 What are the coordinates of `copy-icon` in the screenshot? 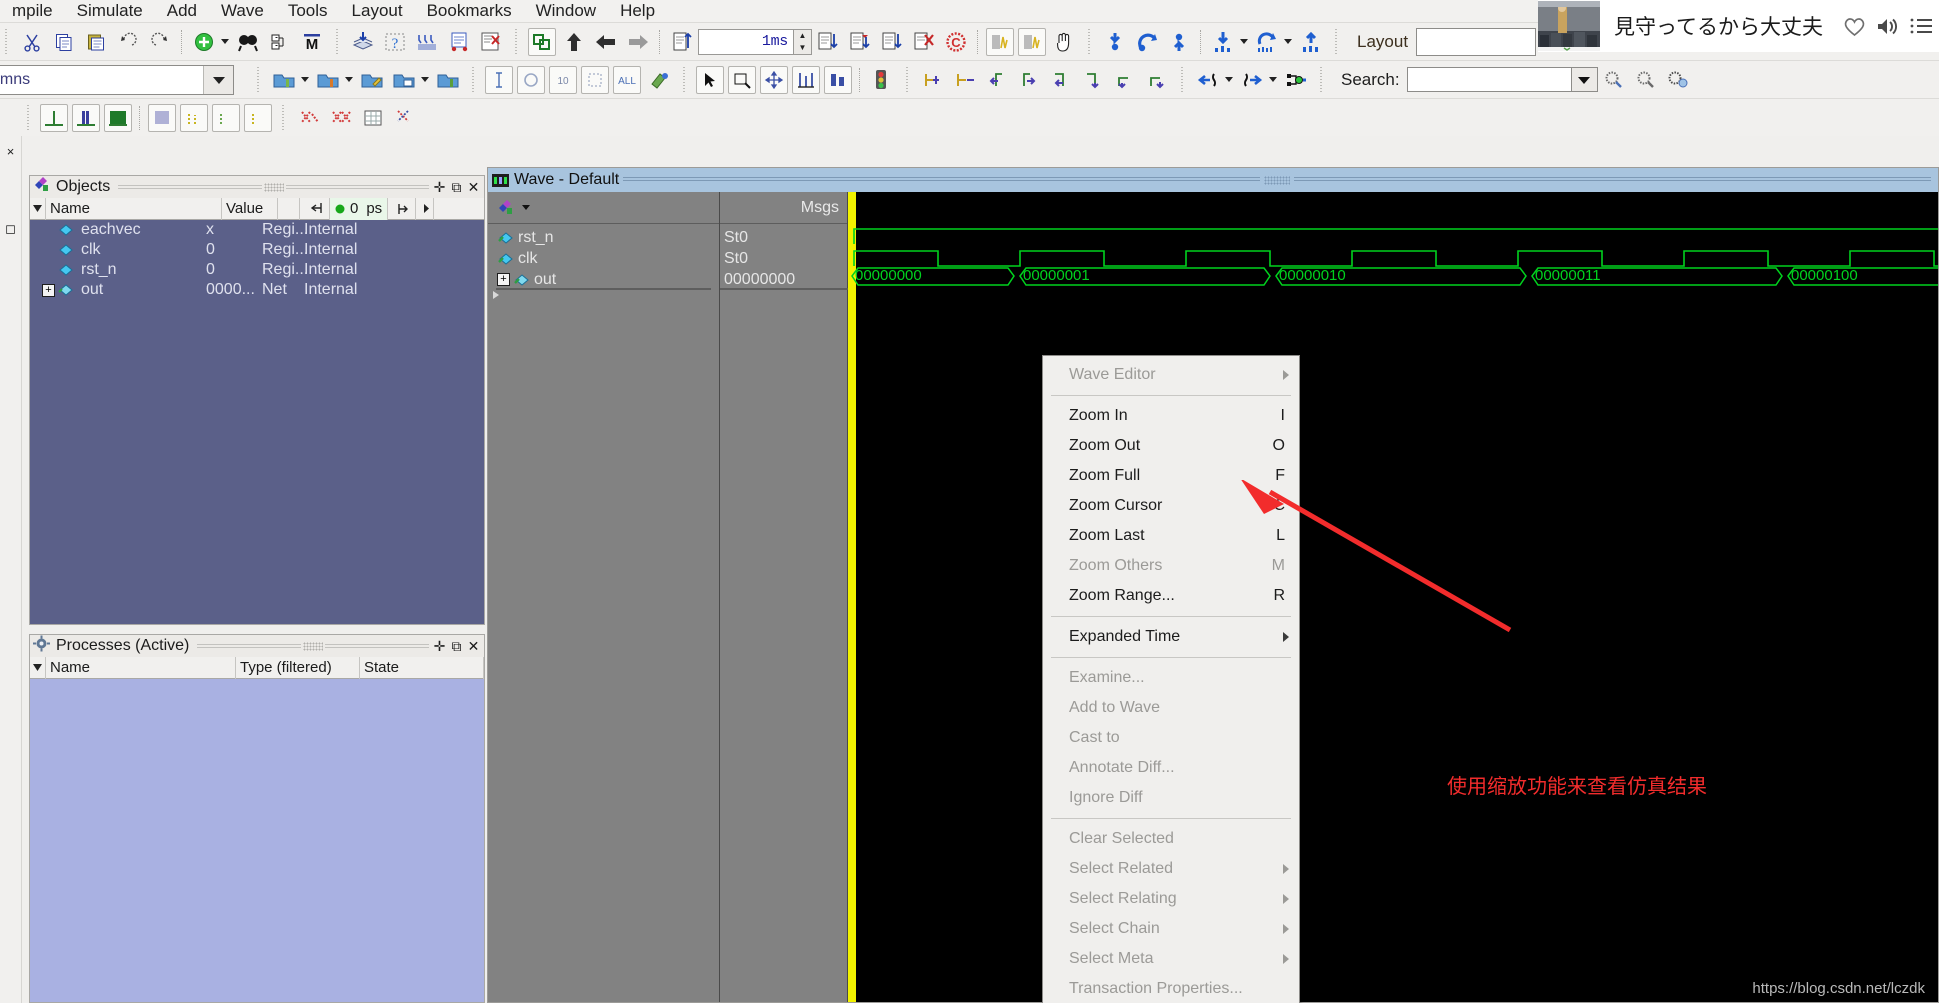 It's located at (64, 42).